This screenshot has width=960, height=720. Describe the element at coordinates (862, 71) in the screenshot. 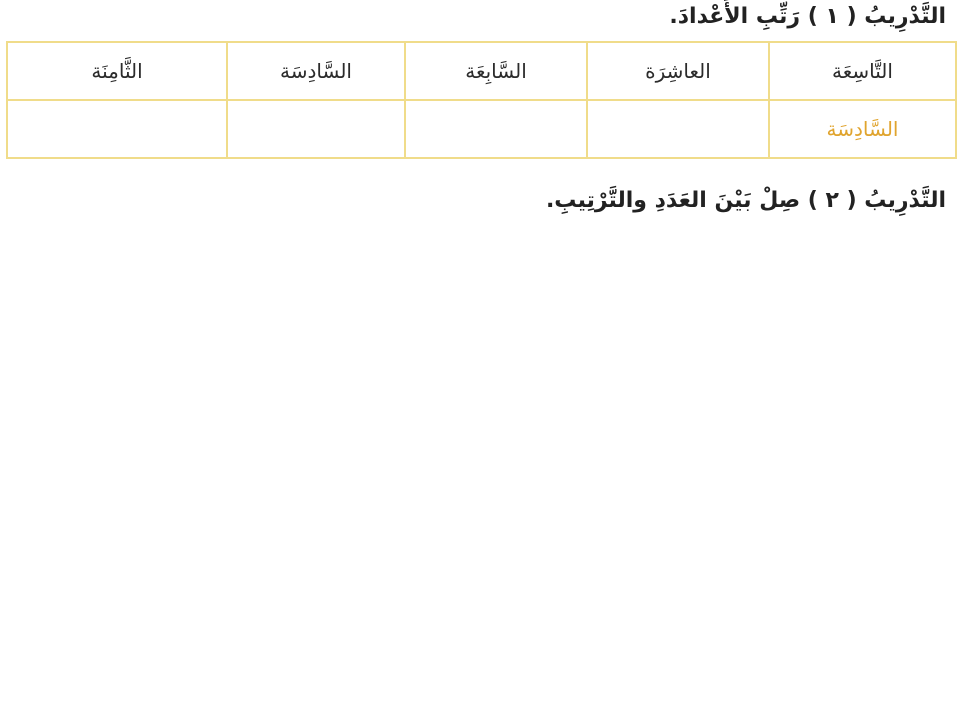

I see `table-cell: التَّاسِعَة` at that location.